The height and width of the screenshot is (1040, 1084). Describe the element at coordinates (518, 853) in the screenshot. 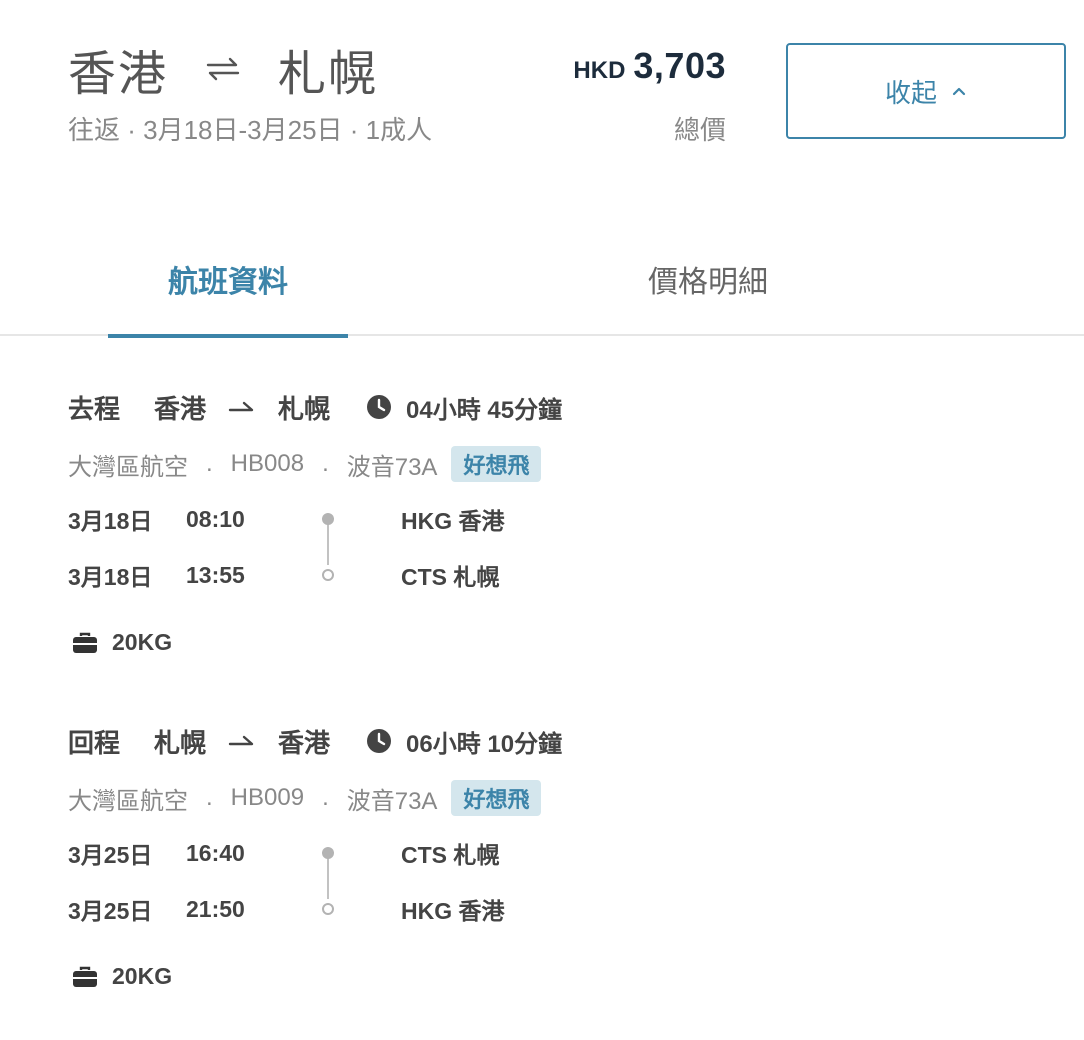

I see `departure-row: 3月25日 16:40 CTS 札幌` at that location.